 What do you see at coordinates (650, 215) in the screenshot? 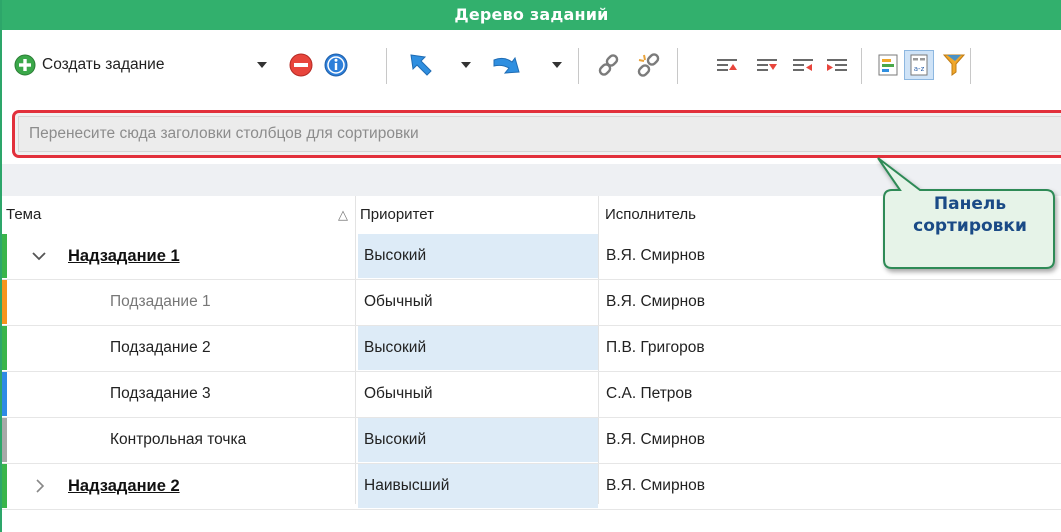
I see `column-header-assignee: Исполнитель` at bounding box center [650, 215].